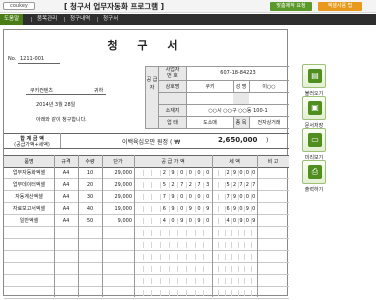 Image resolution: width=376 pixels, height=300 pixels. Describe the element at coordinates (291, 6) in the screenshot. I see `custom-request-button: 맞춤제작 요청` at that location.